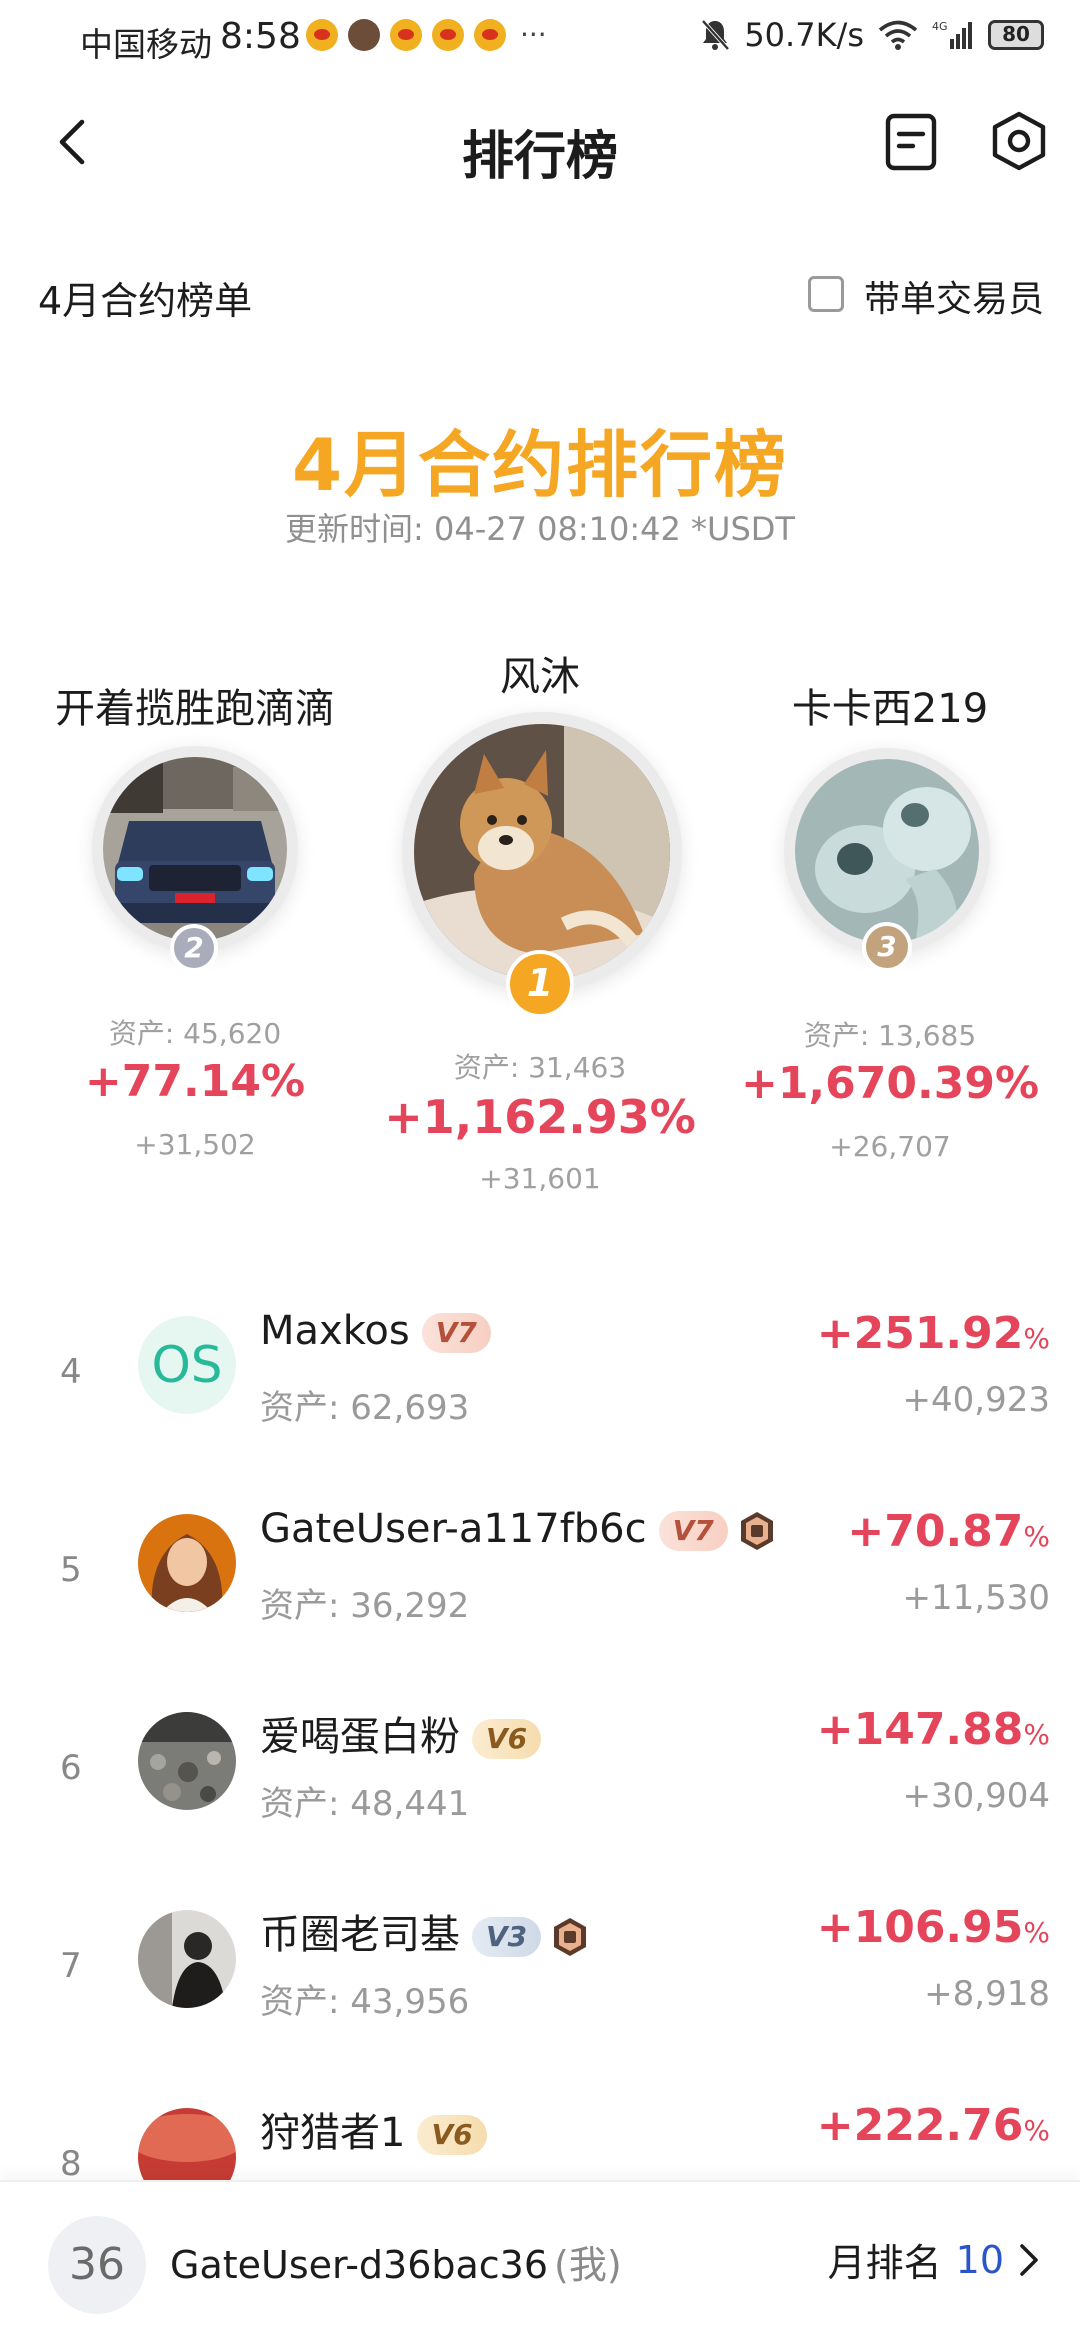  What do you see at coordinates (826, 294) in the screenshot?
I see `trader-filter-checkbox` at bounding box center [826, 294].